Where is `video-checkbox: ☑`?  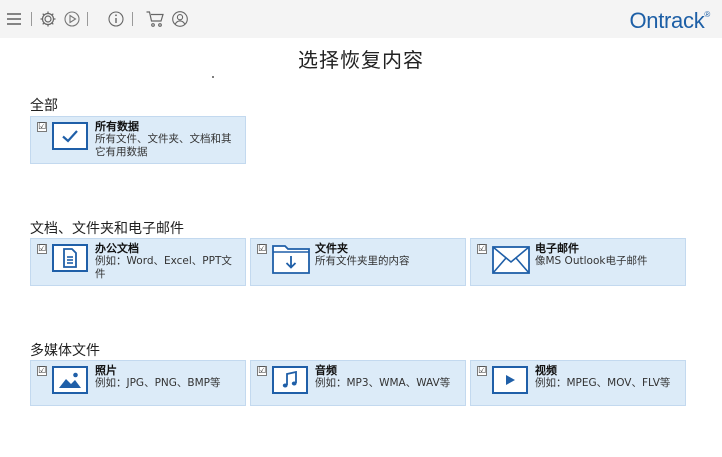 video-checkbox: ☑ is located at coordinates (482, 371).